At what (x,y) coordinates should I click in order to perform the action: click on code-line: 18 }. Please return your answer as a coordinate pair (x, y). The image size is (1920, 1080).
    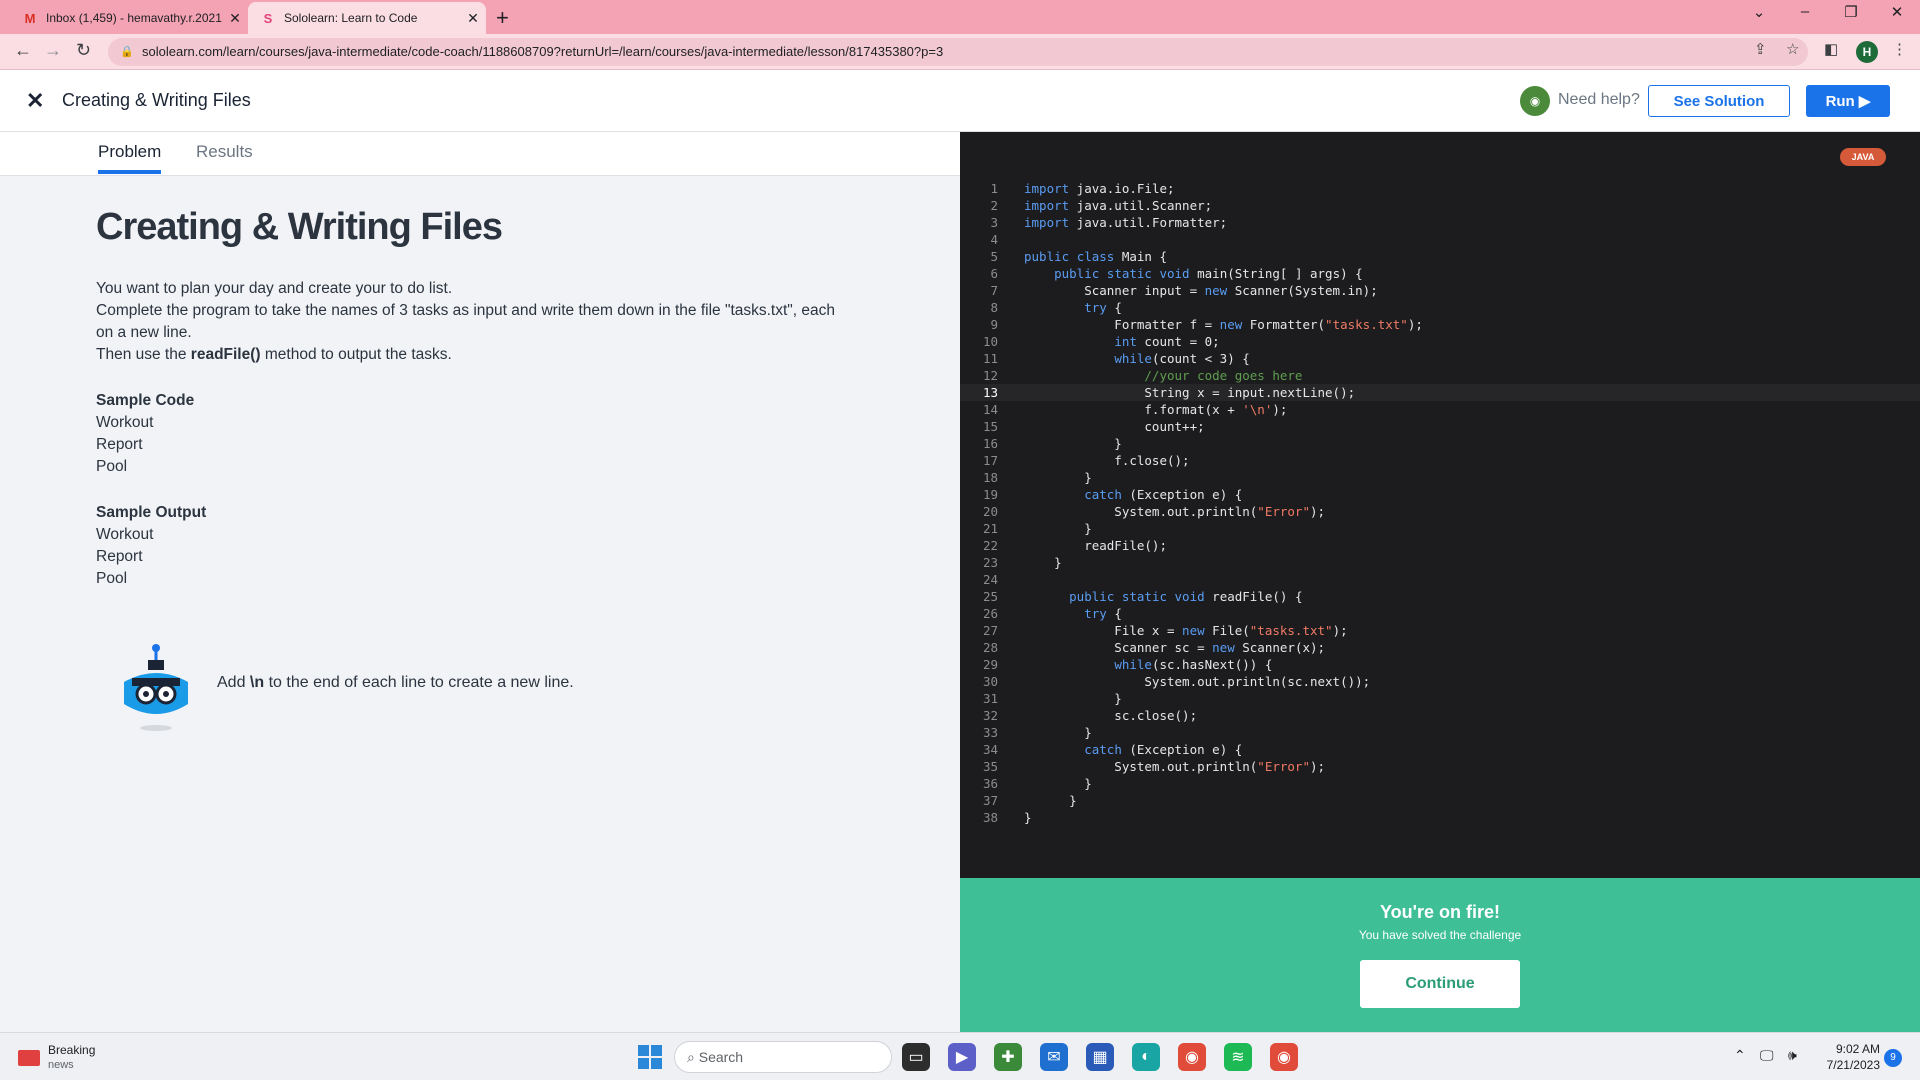
    Looking at the image, I should click on (1440, 477).